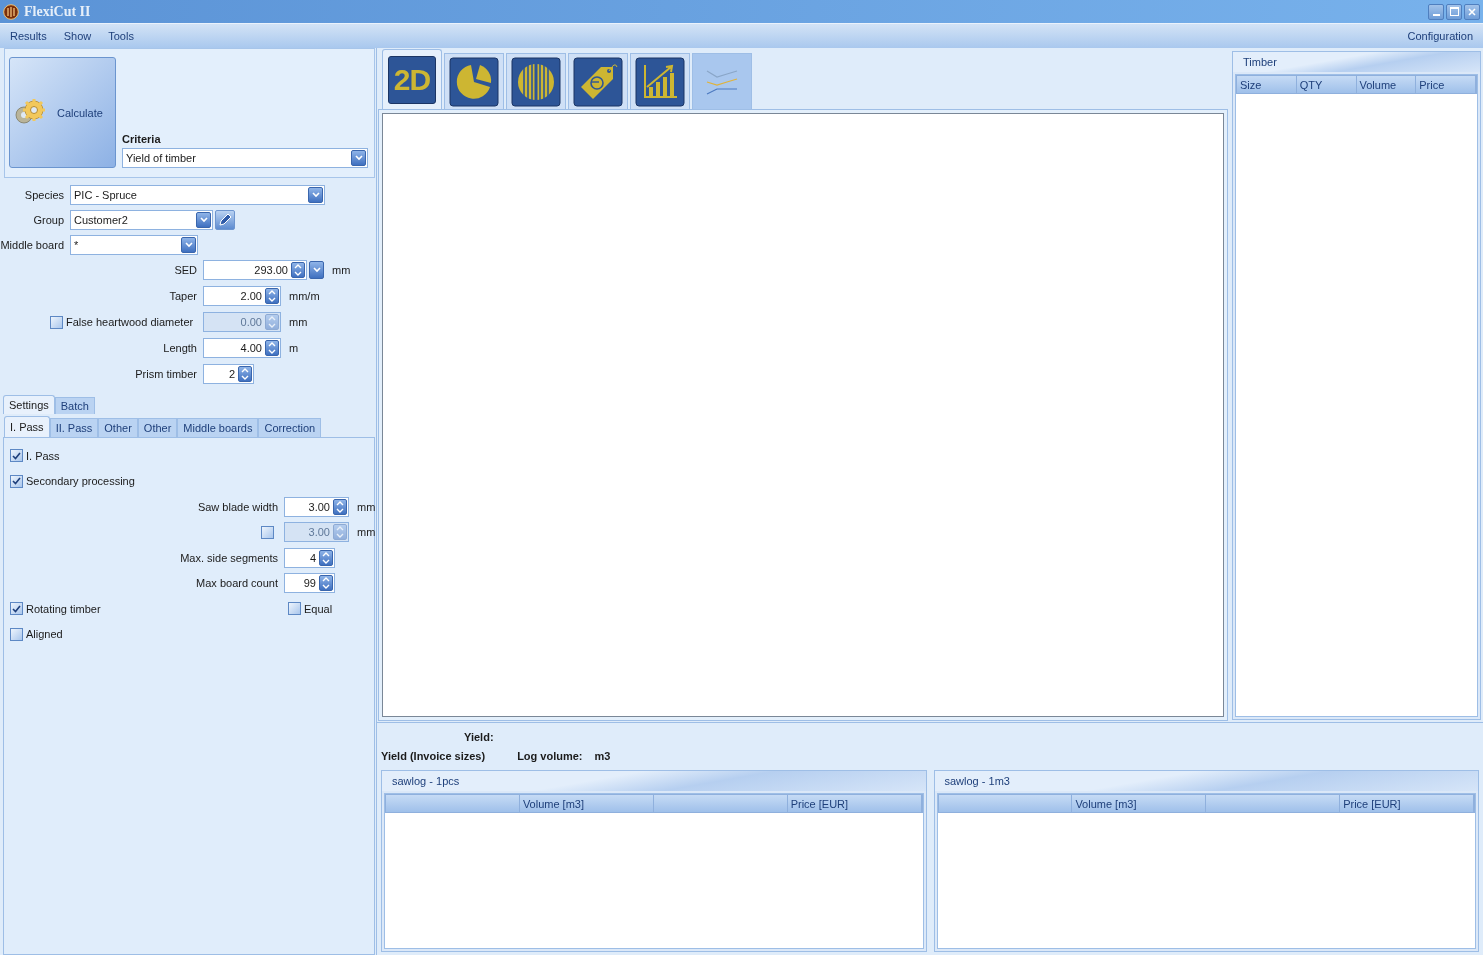  Describe the element at coordinates (242, 322) in the screenshot. I see `number-field: 0.00` at that location.